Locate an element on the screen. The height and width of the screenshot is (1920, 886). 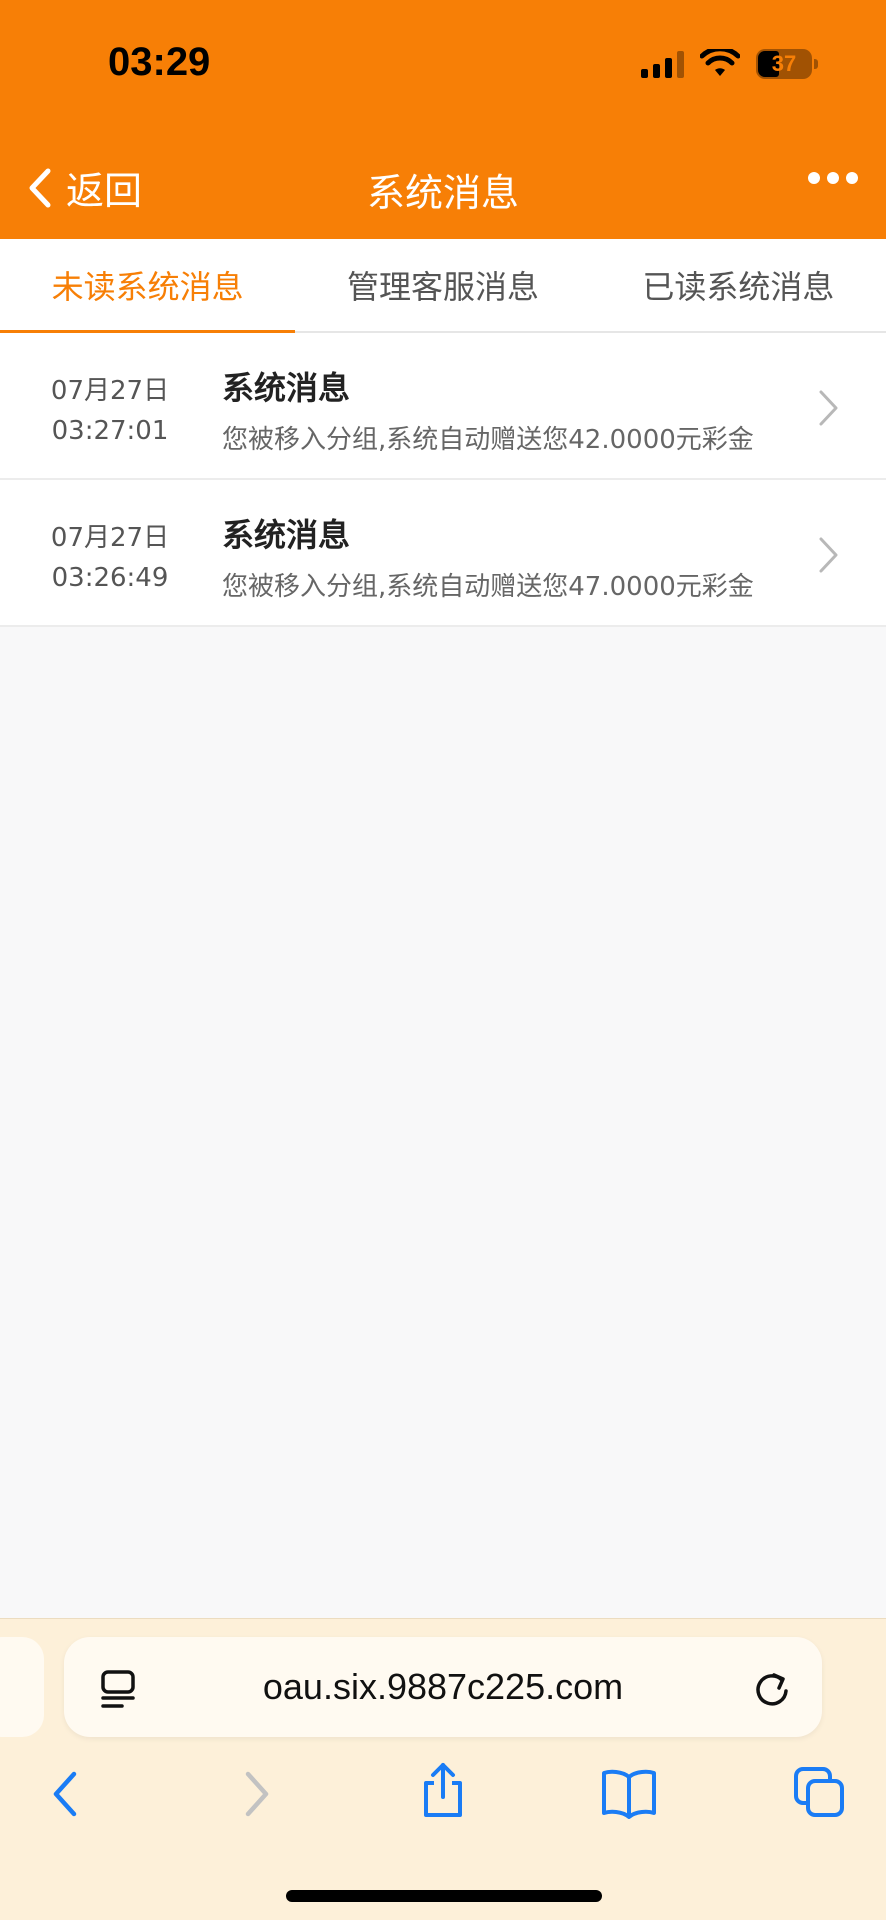
status-time: 03:29 is located at coordinates (159, 62).